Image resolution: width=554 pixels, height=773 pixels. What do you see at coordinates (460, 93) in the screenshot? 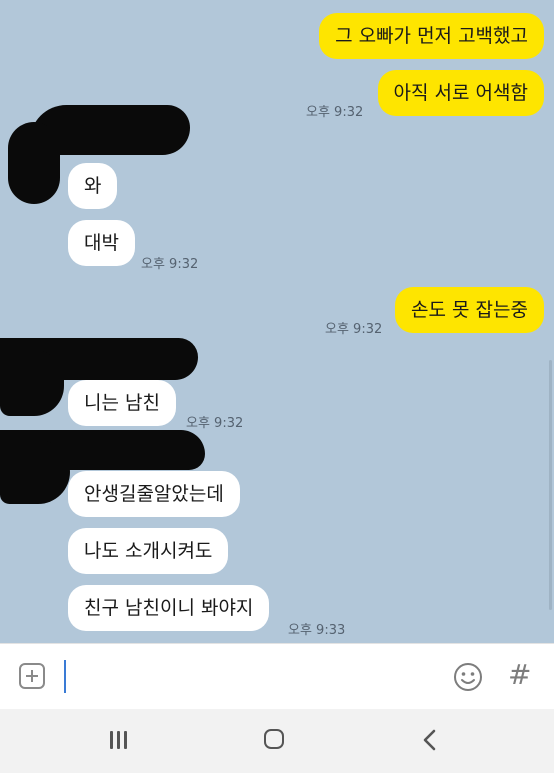
I see `message-bubble-mine: 아직 서로 어색함` at bounding box center [460, 93].